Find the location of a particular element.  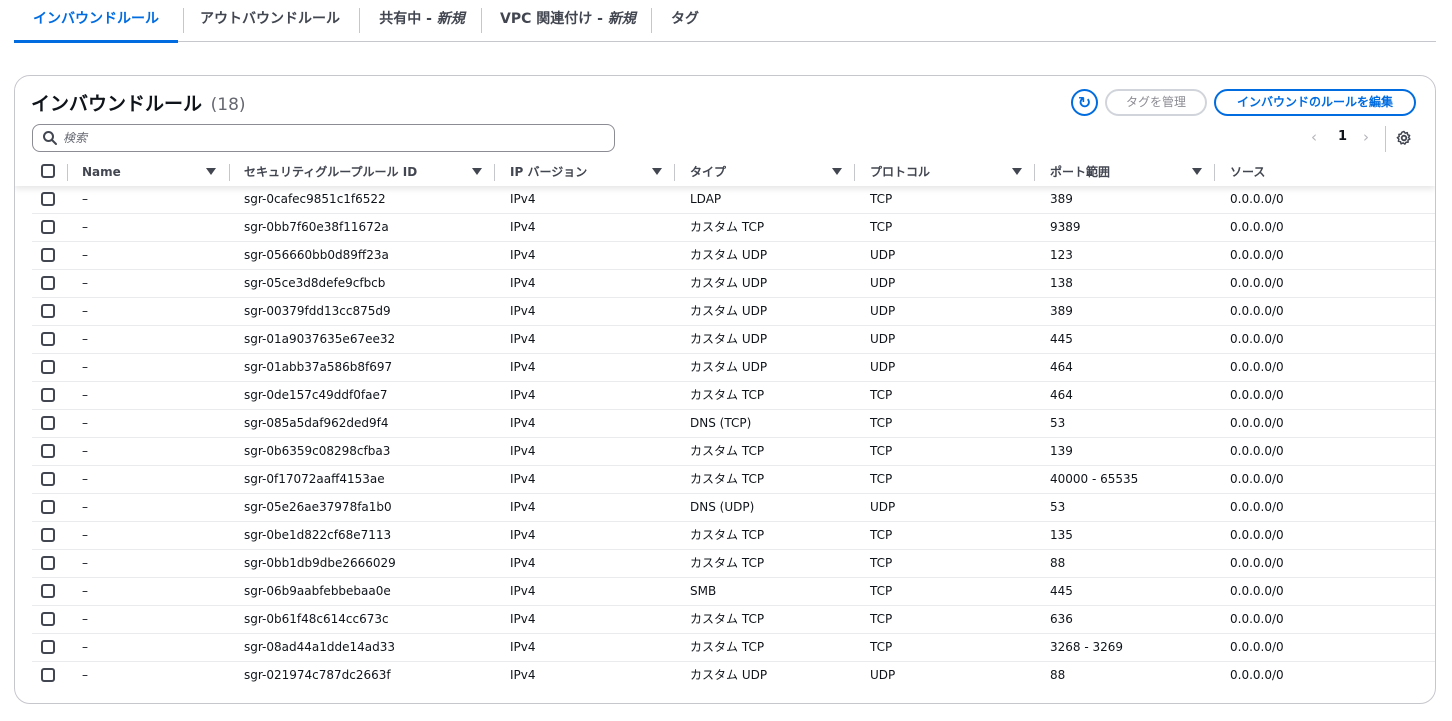

current-page: 1 is located at coordinates (1342, 136).